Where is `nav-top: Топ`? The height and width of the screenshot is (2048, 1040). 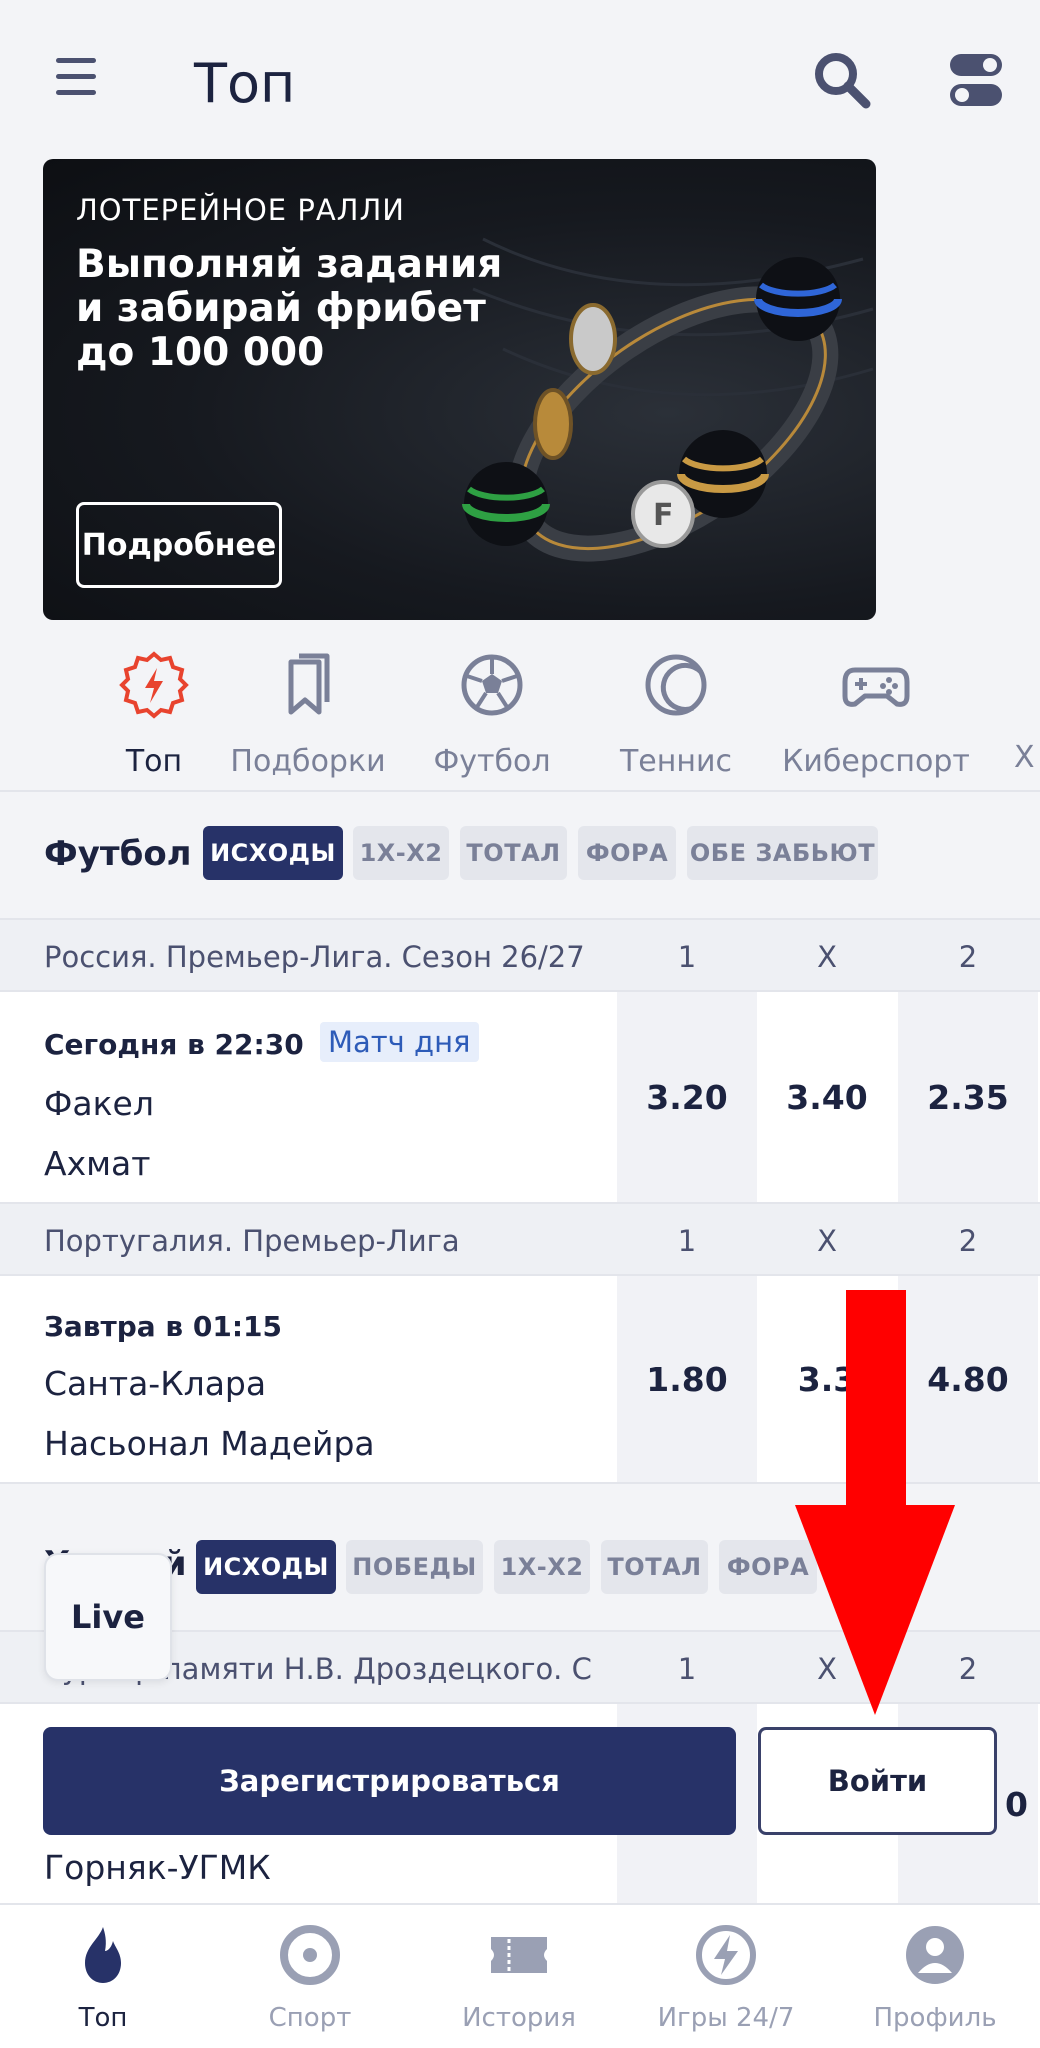
nav-top: Топ is located at coordinates (103, 1974).